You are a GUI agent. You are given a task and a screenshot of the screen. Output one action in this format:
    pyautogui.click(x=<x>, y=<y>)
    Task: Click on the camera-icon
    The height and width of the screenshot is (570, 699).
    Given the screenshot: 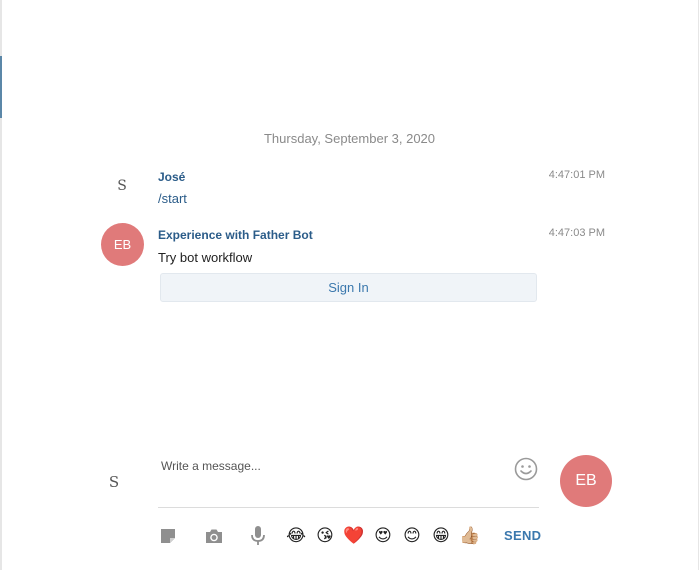 What is the action you would take?
    pyautogui.click(x=214, y=536)
    